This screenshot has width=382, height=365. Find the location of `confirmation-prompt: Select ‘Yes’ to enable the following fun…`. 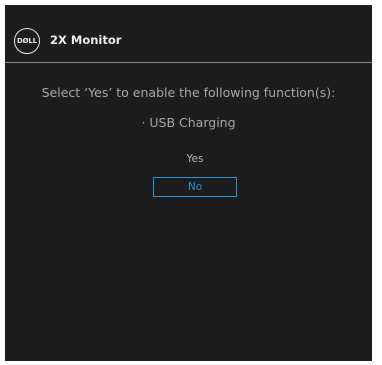

confirmation-prompt: Select ‘Yes’ to enable the following fun… is located at coordinates (188, 92).